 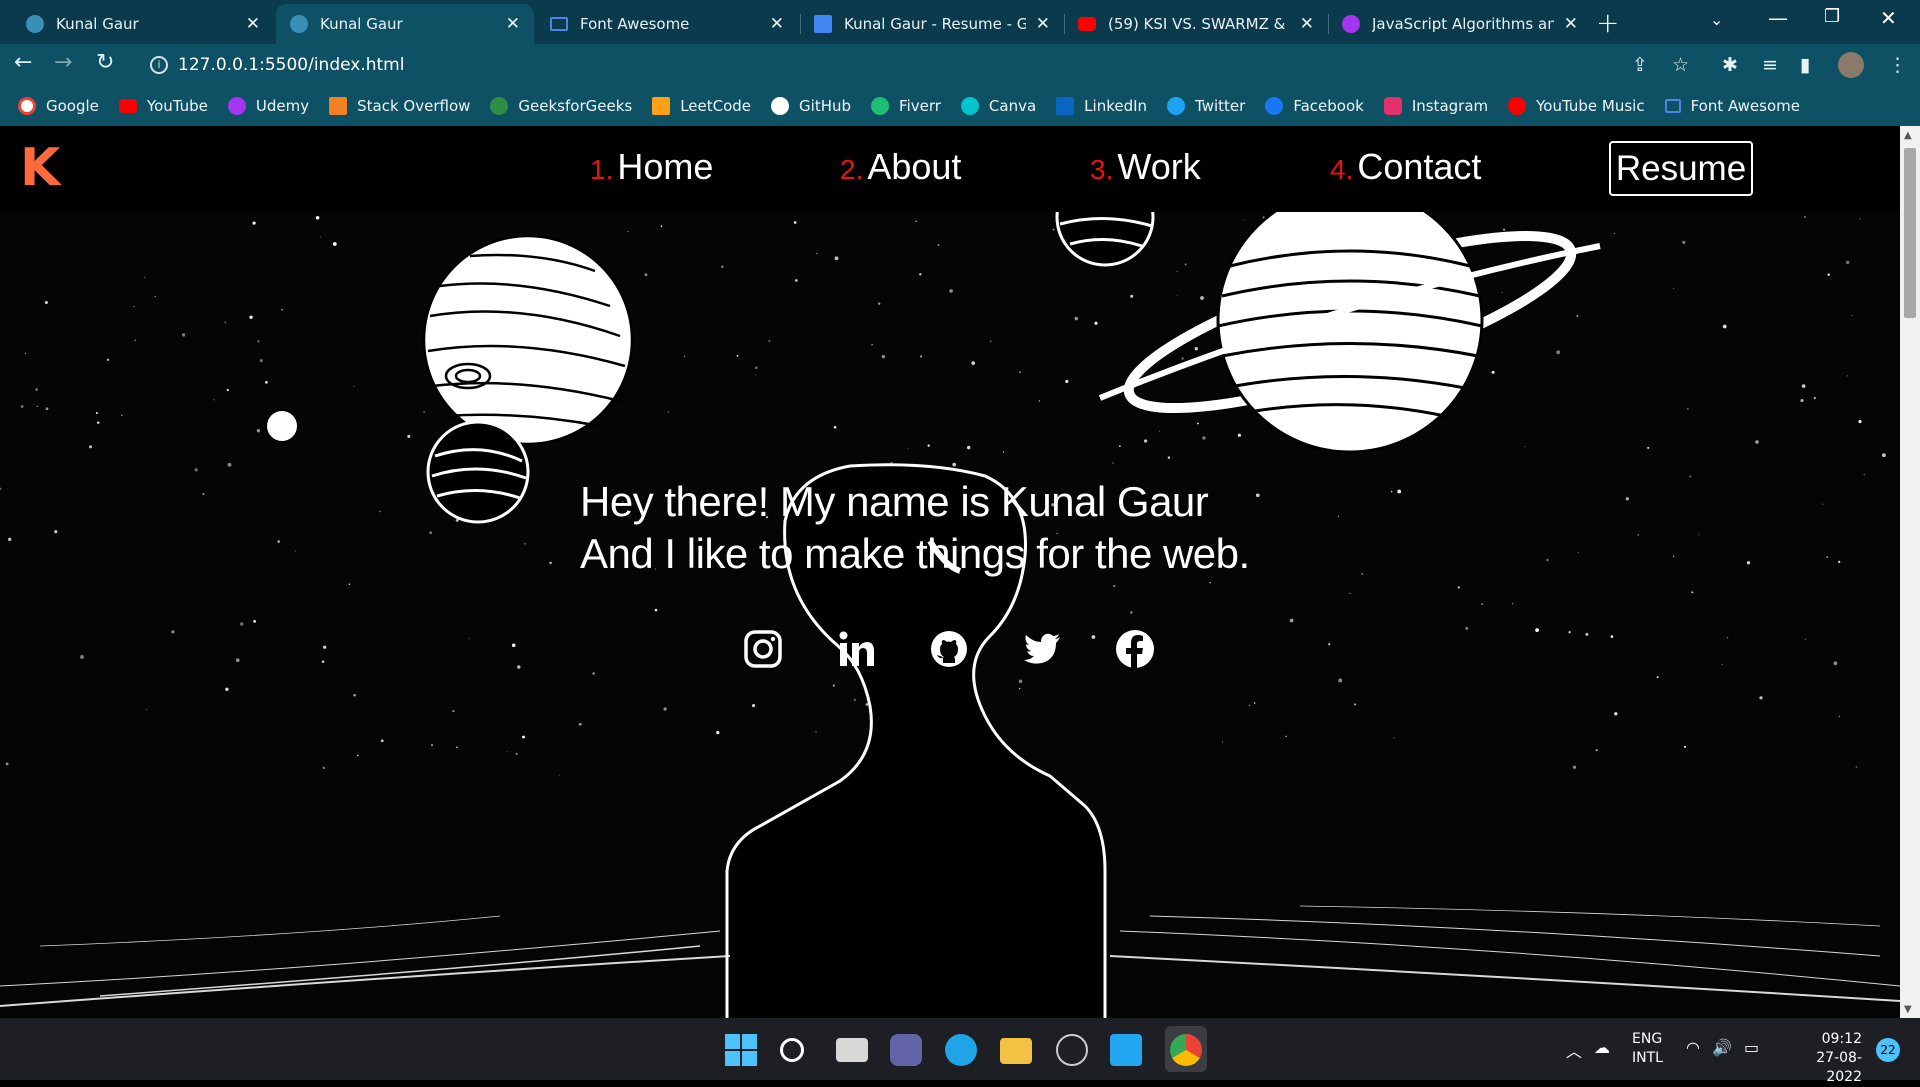 I want to click on instagram-icon, so click(x=763, y=649).